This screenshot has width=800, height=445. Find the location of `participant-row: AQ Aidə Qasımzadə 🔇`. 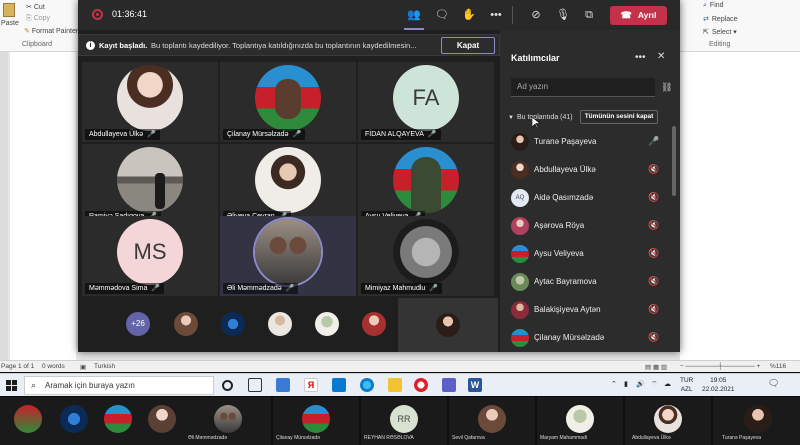

participant-row: AQ Aidə Qasımzadə 🔇 is located at coordinates (590, 198).